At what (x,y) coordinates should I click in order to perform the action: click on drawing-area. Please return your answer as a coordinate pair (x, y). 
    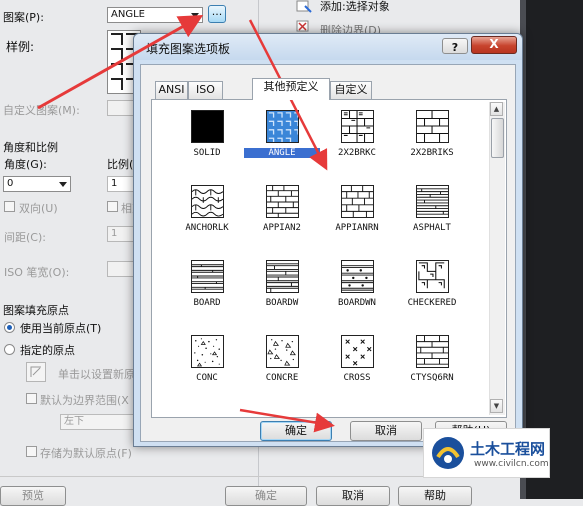
    Looking at the image, I should click on (551, 249).